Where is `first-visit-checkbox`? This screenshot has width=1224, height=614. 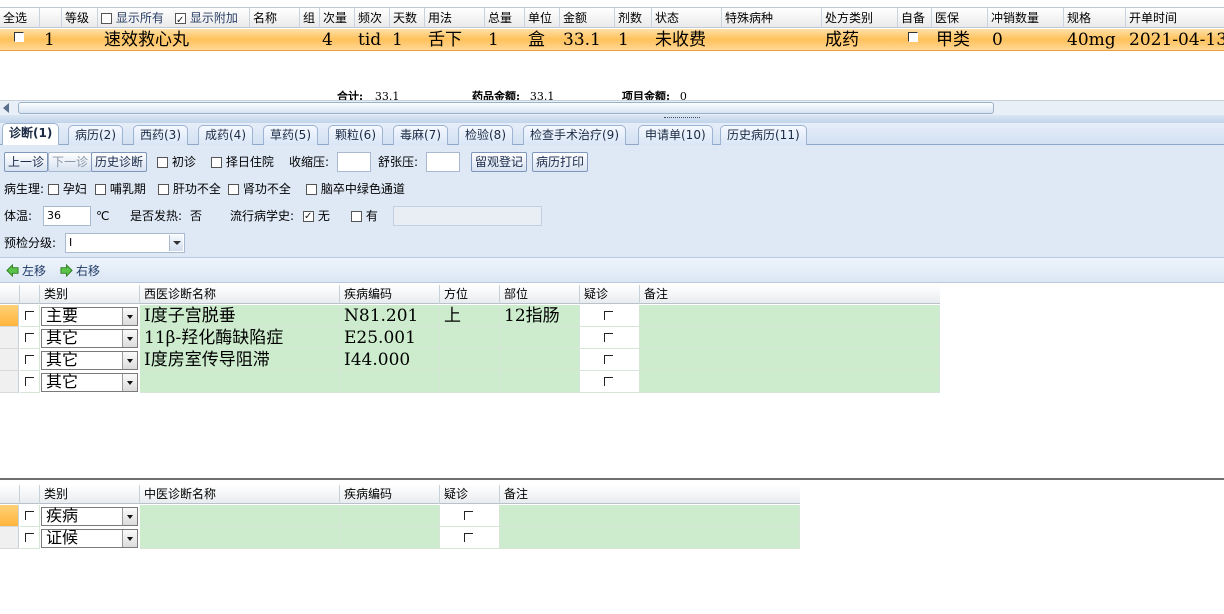
first-visit-checkbox is located at coordinates (162, 162).